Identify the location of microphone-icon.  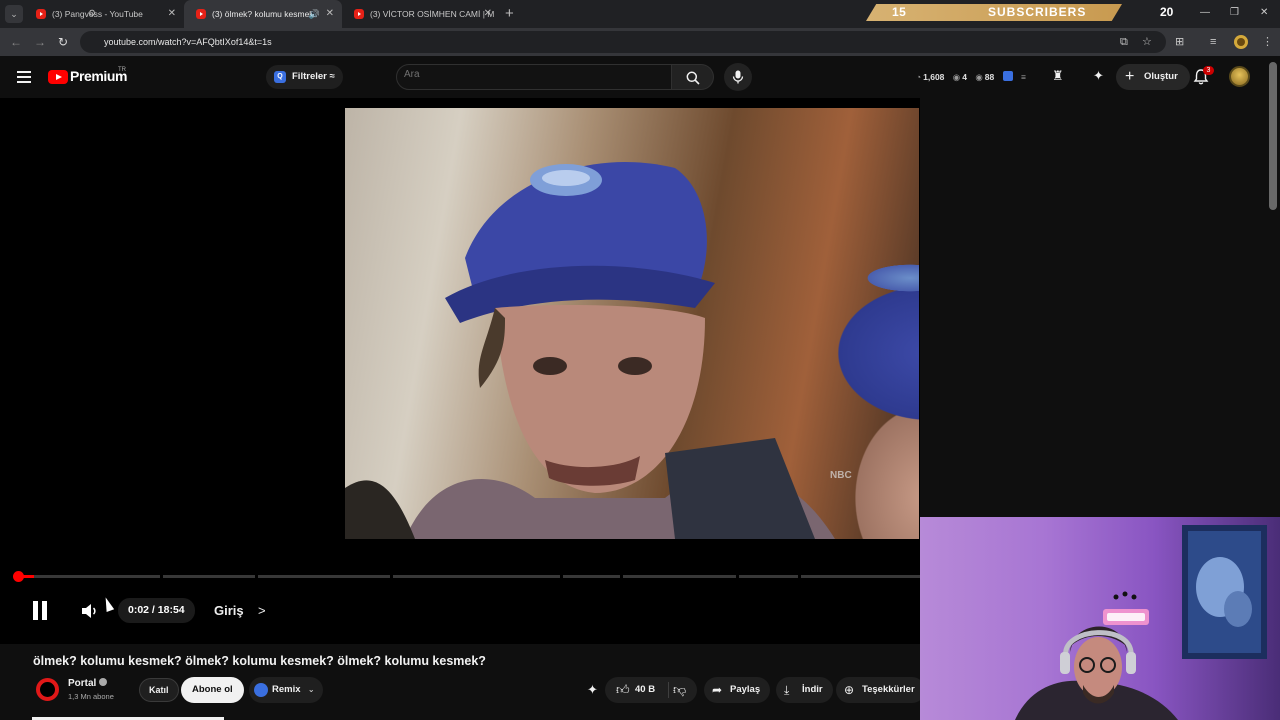
(738, 77).